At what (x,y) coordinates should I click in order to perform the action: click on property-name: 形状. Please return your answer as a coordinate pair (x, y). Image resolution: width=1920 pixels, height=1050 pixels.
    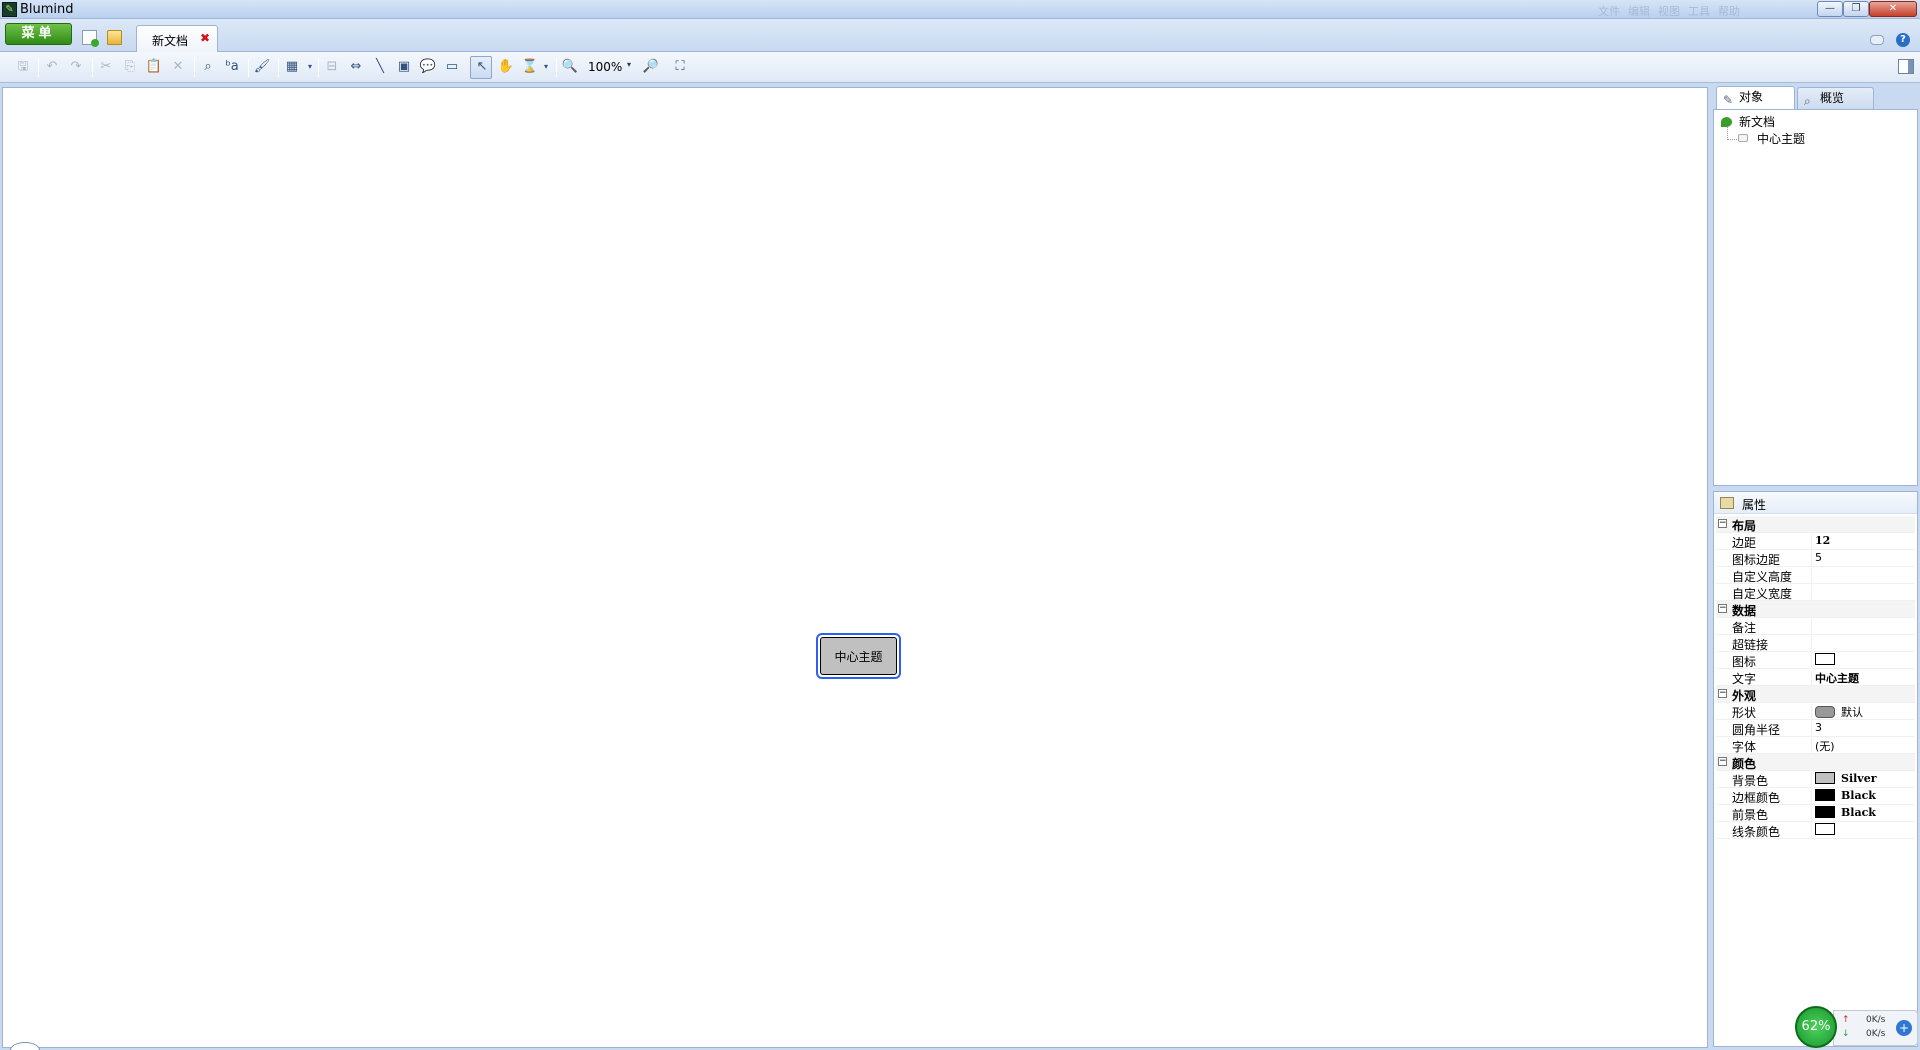
    Looking at the image, I should click on (1744, 713).